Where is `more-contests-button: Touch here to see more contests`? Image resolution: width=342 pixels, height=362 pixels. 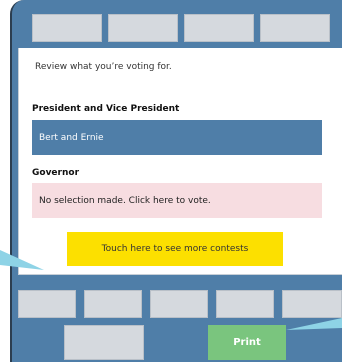 more-contests-button: Touch here to see more contests is located at coordinates (175, 249).